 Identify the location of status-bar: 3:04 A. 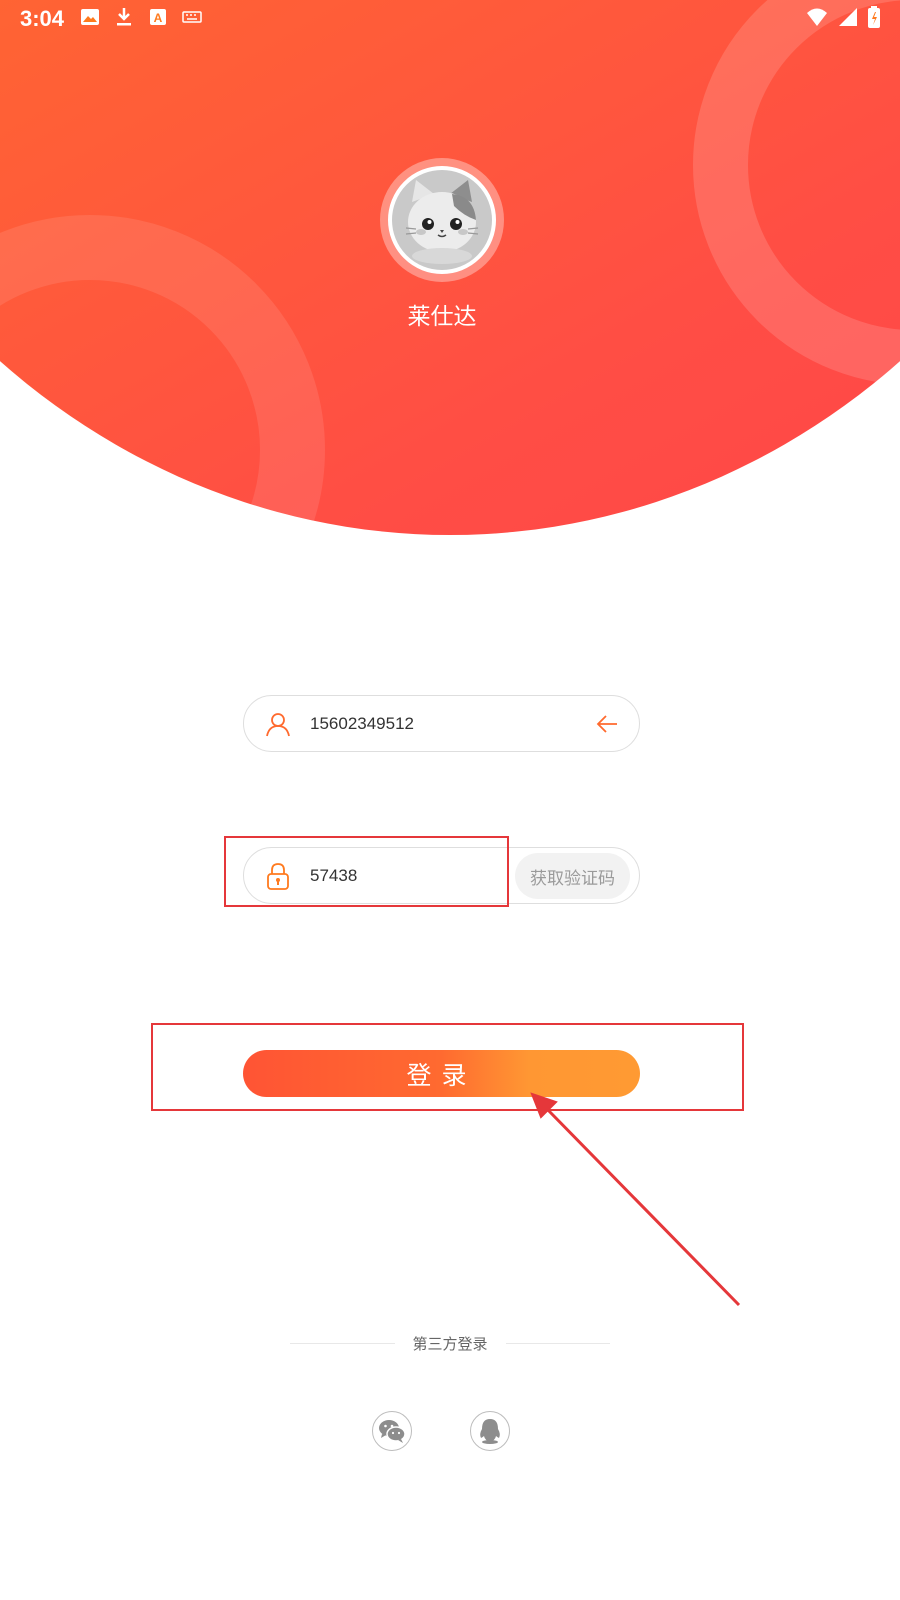
(450, 18).